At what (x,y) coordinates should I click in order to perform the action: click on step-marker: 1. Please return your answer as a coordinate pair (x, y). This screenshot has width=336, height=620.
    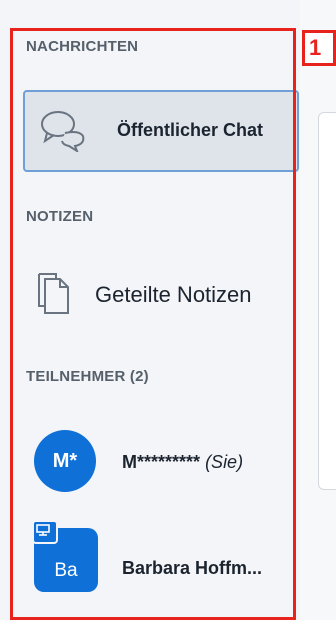
    Looking at the image, I should click on (319, 48).